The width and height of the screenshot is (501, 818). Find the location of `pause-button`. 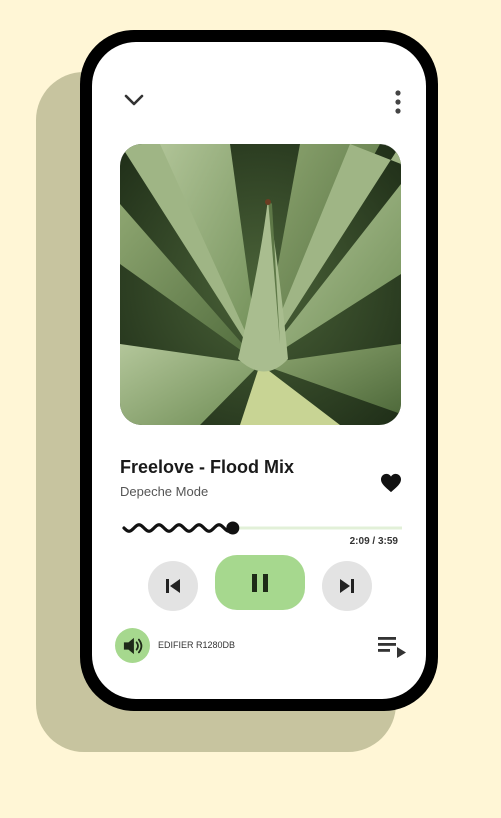

pause-button is located at coordinates (260, 582).